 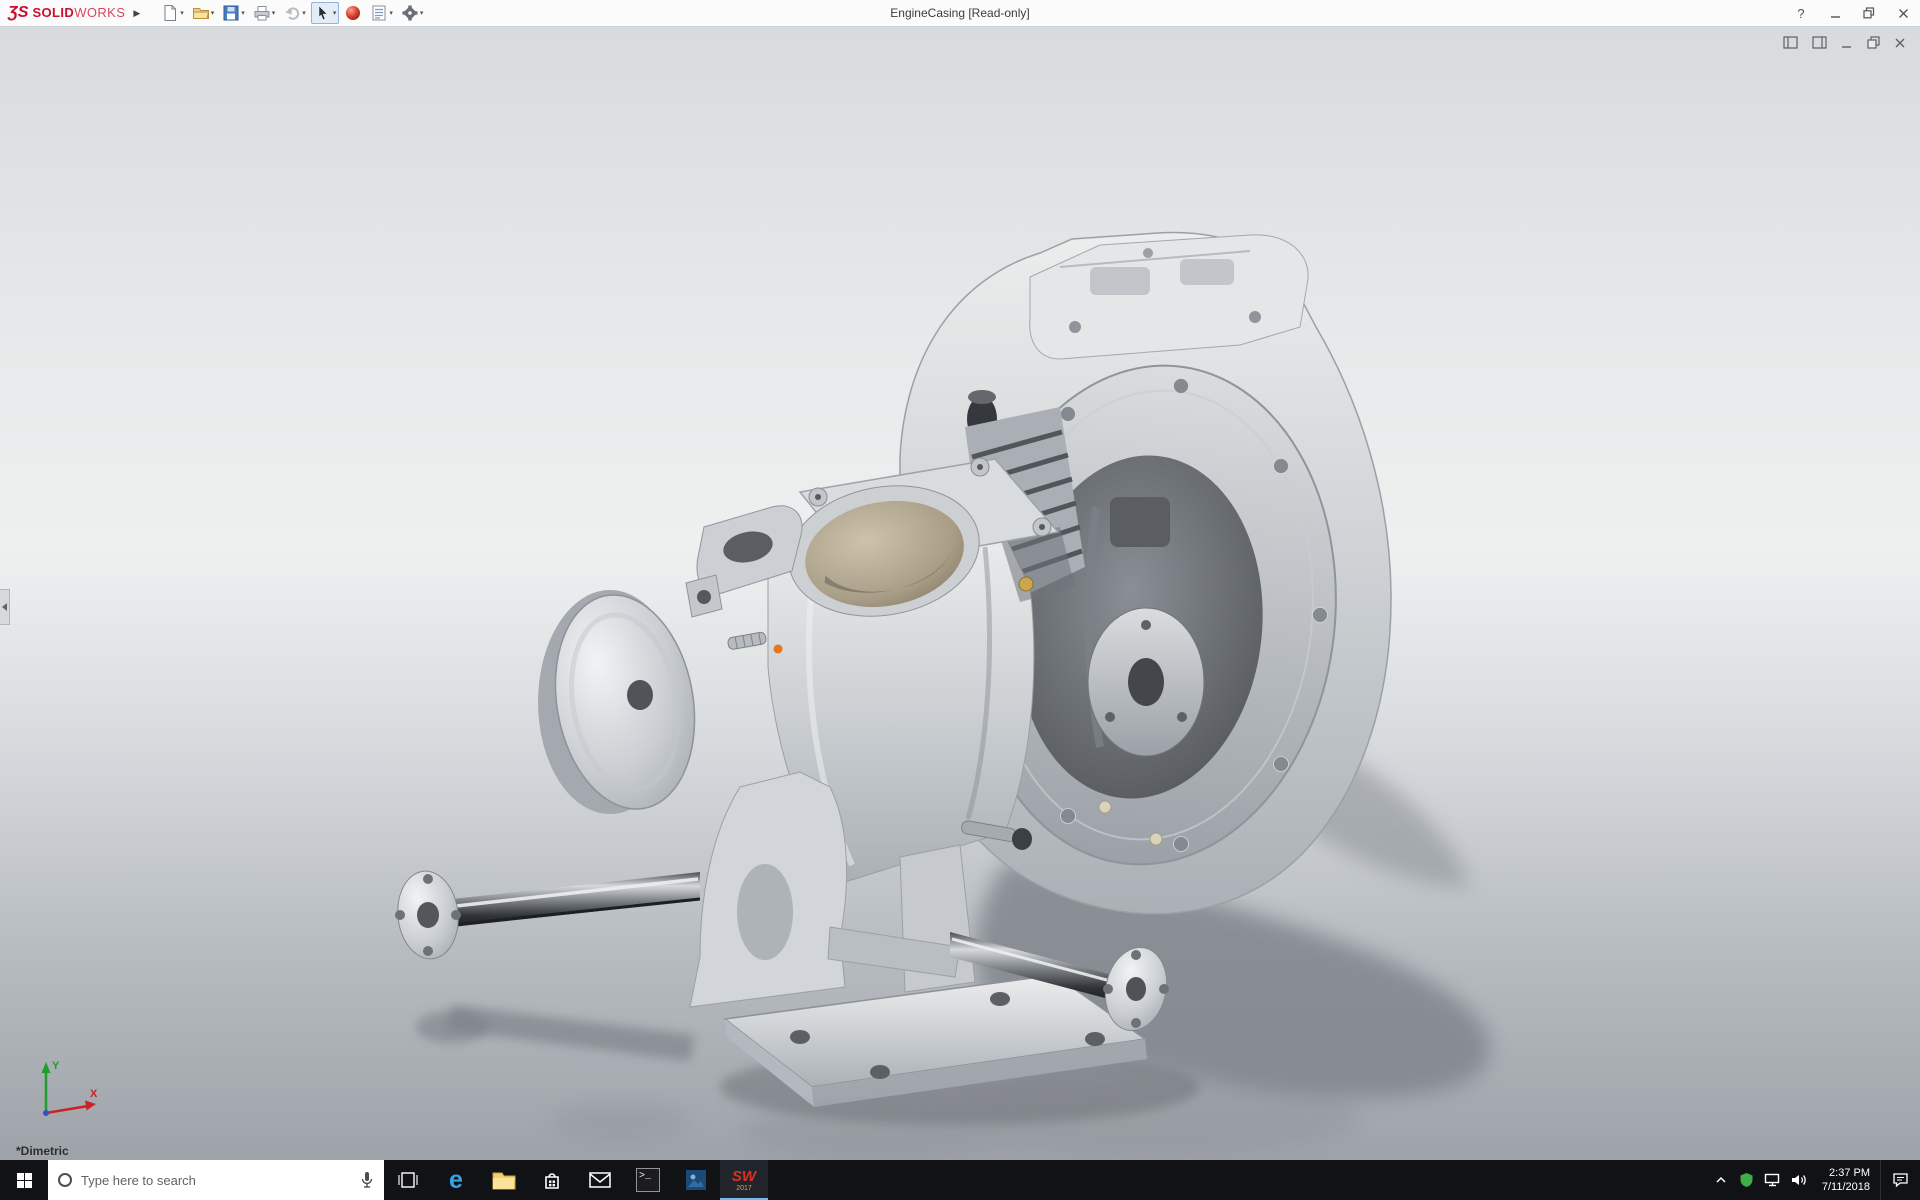 I want to click on file-explorer-icon, so click(x=504, y=1181).